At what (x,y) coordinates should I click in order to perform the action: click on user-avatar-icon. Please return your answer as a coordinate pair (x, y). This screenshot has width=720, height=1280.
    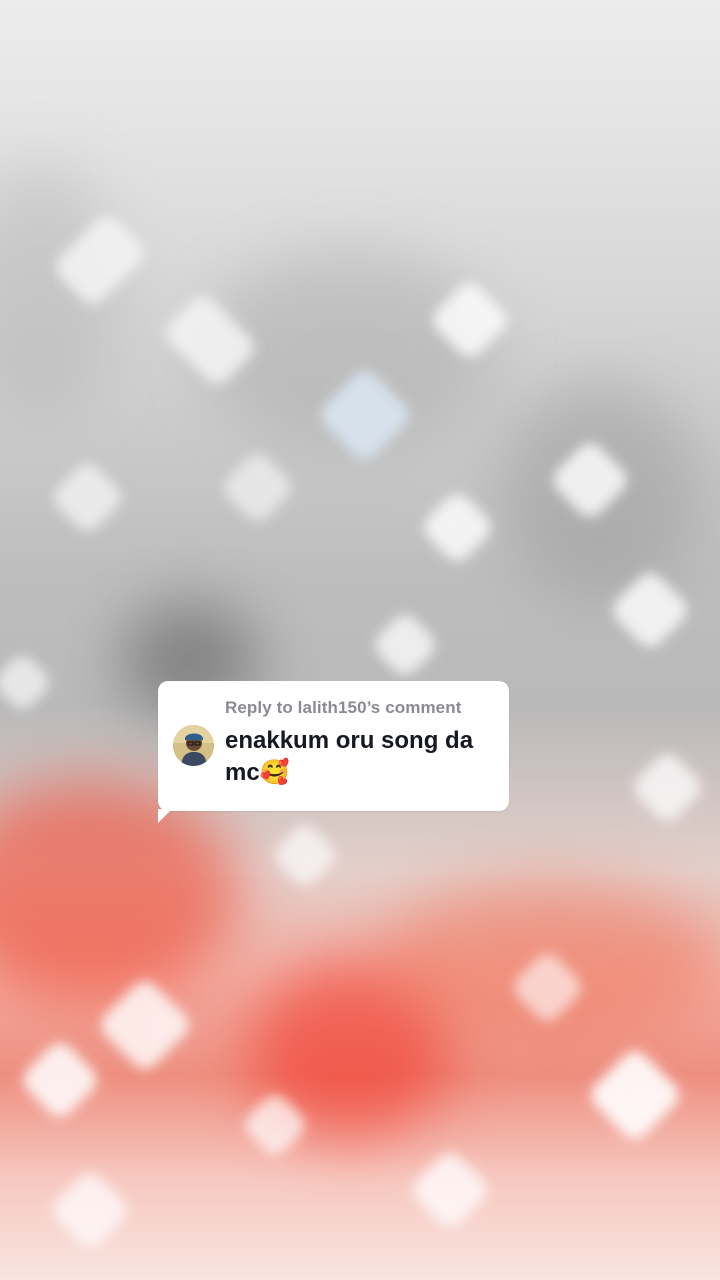
    Looking at the image, I should click on (193, 745).